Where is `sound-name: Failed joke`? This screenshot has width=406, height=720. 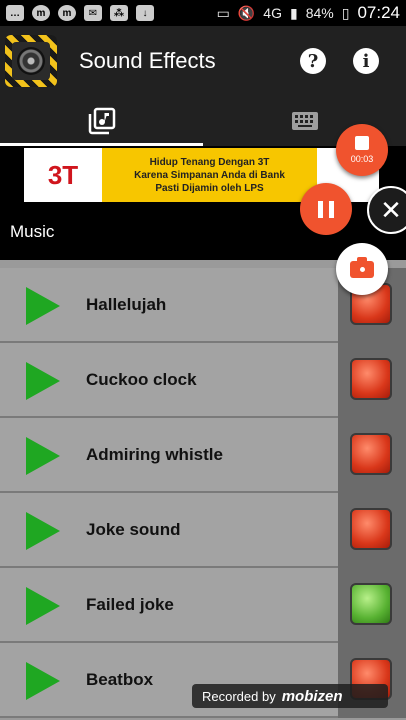 sound-name: Failed joke is located at coordinates (130, 604).